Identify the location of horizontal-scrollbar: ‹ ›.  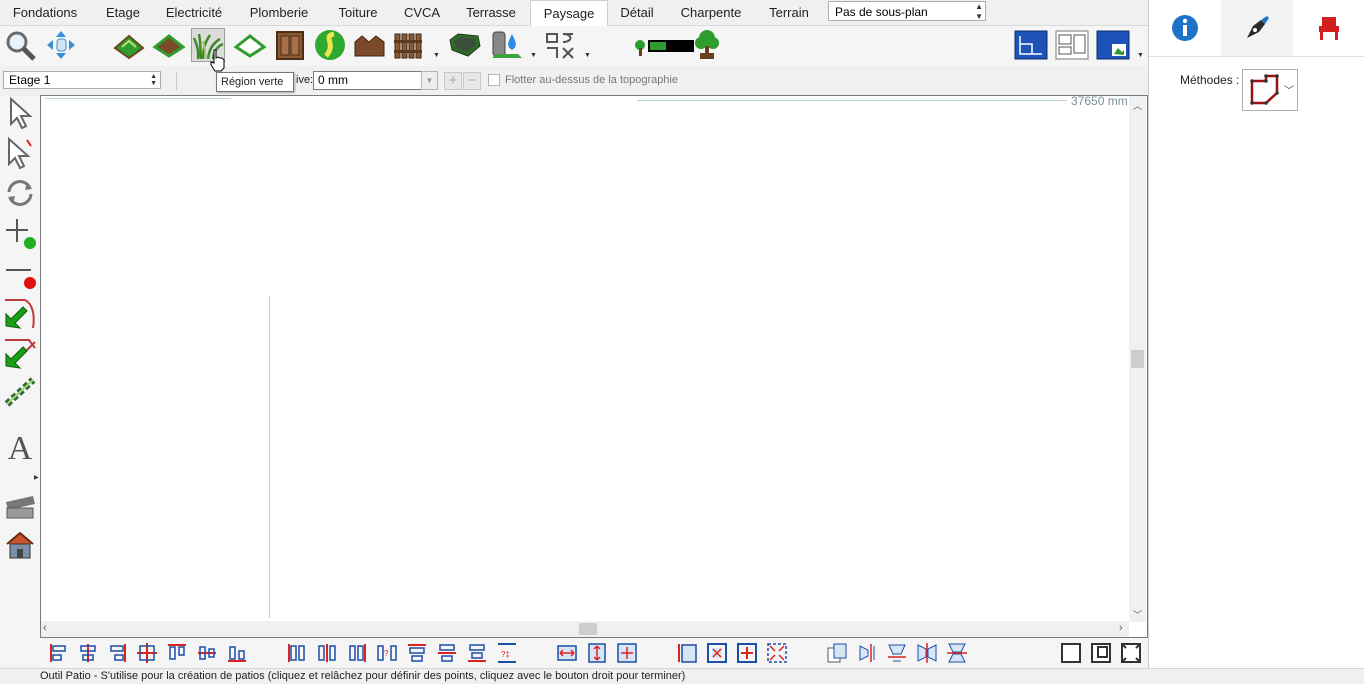
(585, 629).